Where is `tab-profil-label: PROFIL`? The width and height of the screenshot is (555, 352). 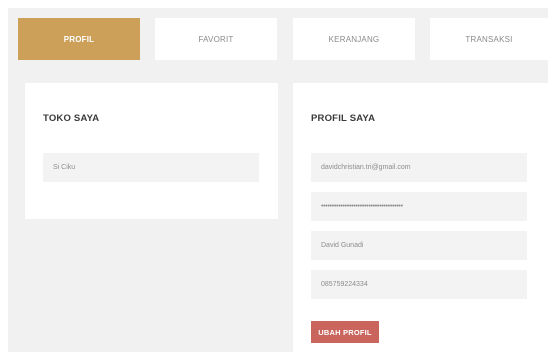 tab-profil-label: PROFIL is located at coordinates (79, 39).